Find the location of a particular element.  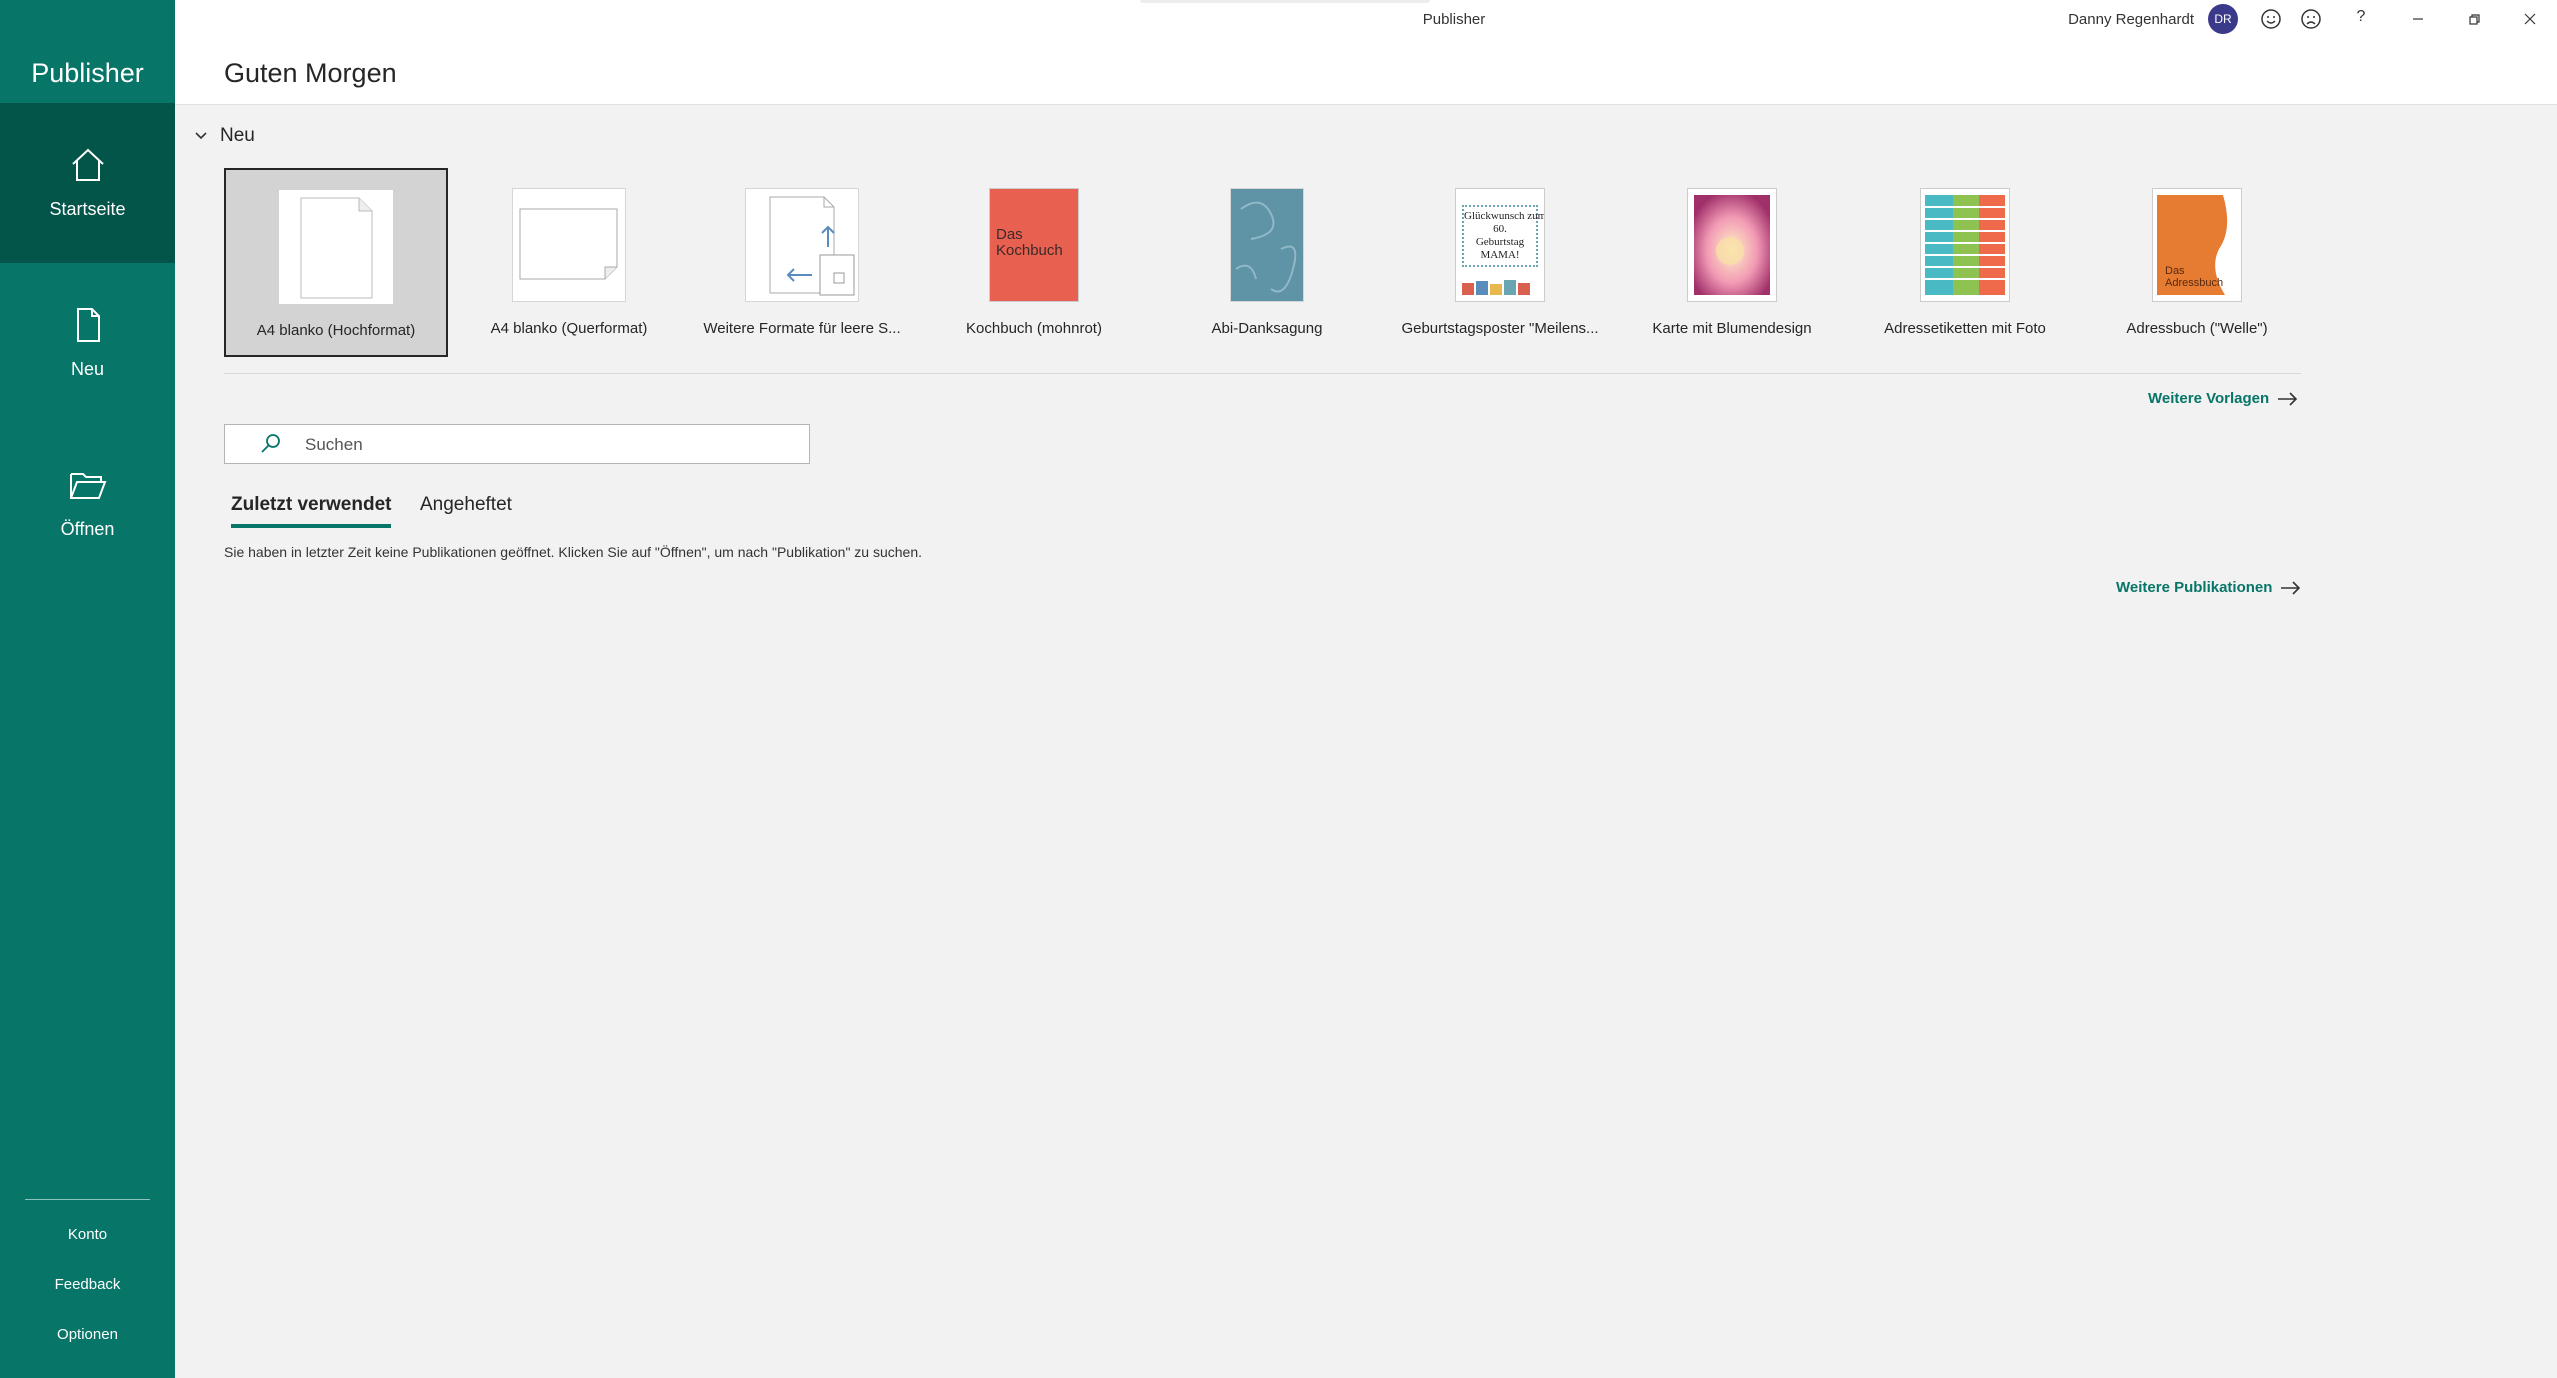

restore-icon is located at coordinates (2474, 19).